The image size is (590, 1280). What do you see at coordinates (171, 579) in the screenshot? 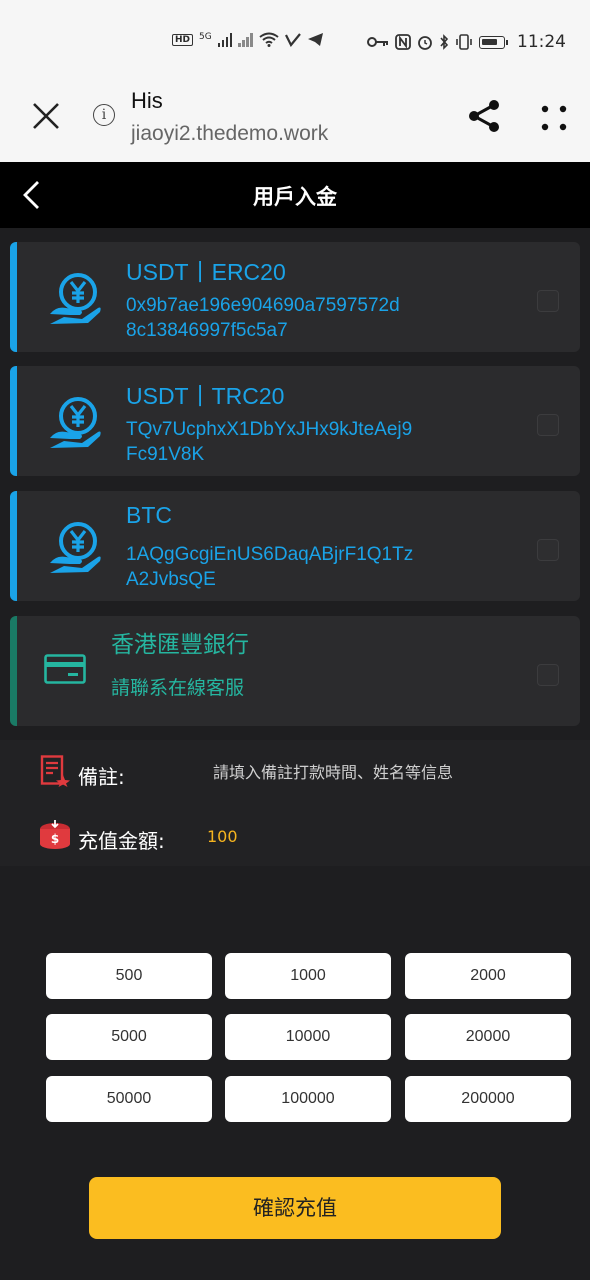
I see `wallet-address-line2: A2JvbsQE` at bounding box center [171, 579].